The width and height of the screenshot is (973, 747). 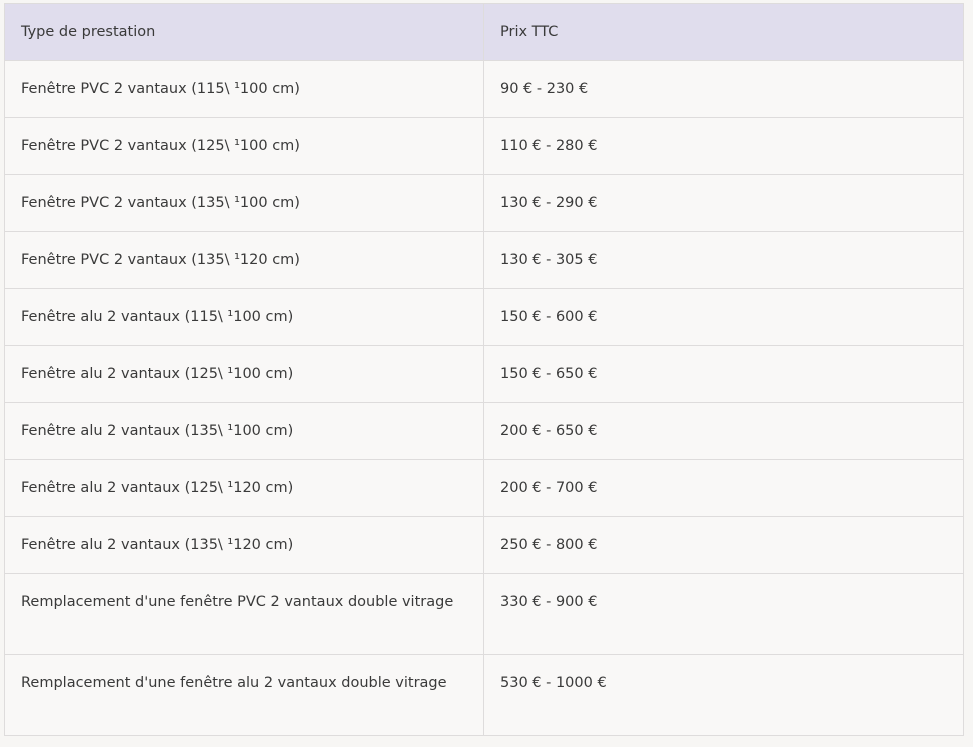 What do you see at coordinates (244, 545) in the screenshot?
I see `cell-type: Fenêtre alu 2 vantaux (135\ ¹120 cm)` at bounding box center [244, 545].